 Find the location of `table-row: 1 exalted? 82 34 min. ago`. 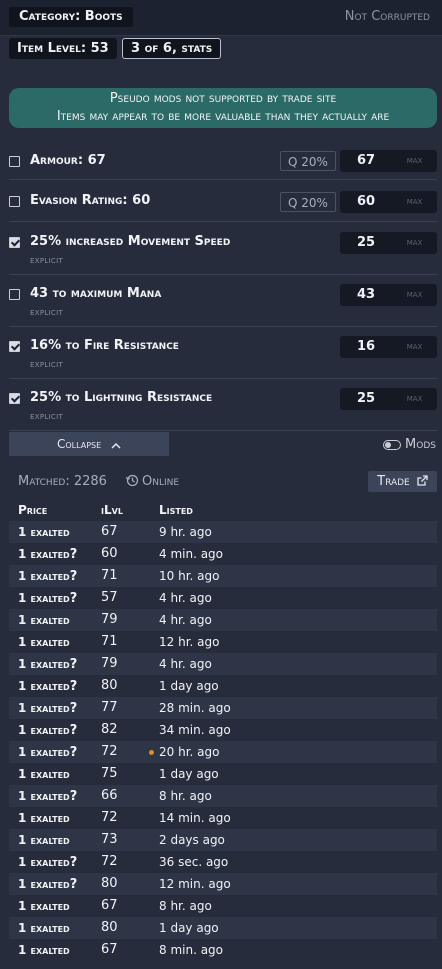

table-row: 1 exalted? 82 34 min. ago is located at coordinates (223, 730).